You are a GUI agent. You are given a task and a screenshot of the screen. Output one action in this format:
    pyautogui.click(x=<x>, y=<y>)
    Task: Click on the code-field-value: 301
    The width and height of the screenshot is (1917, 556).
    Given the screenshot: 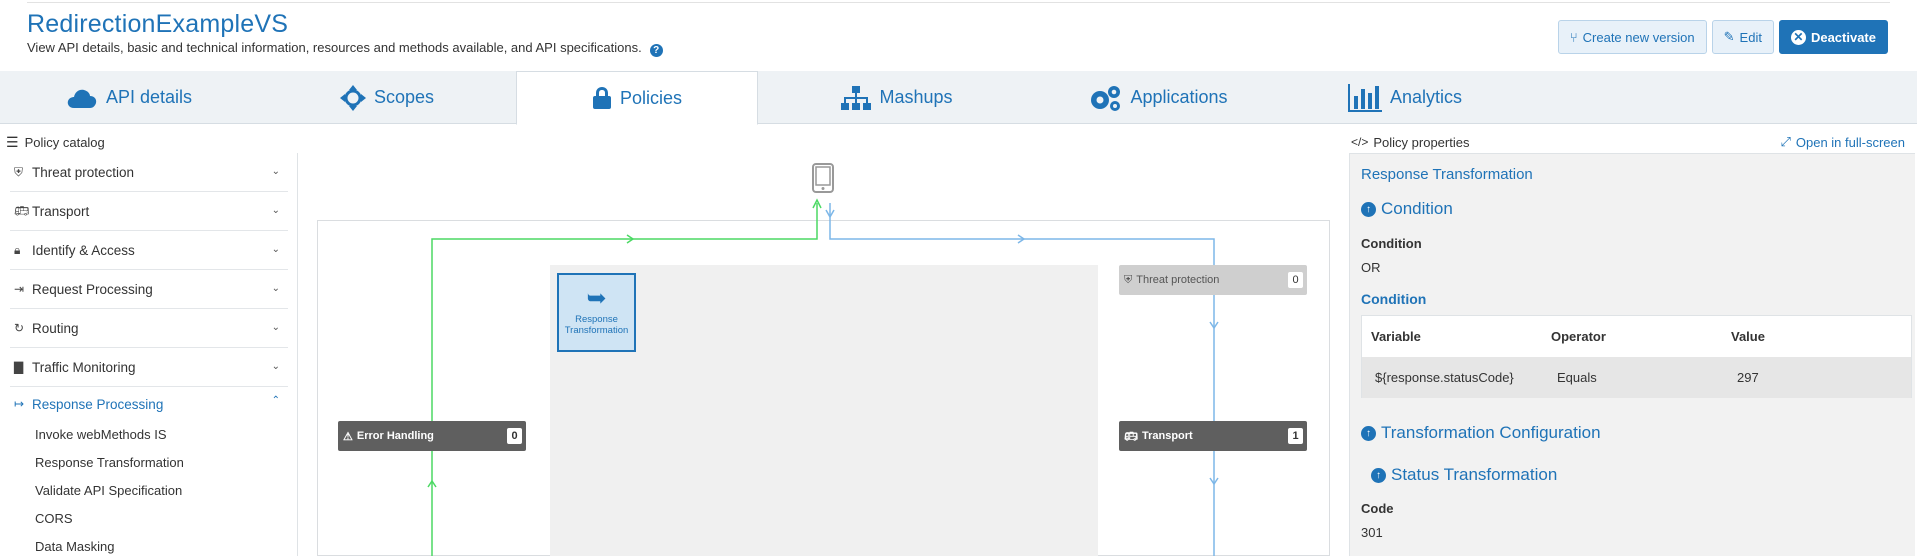 What is the action you would take?
    pyautogui.click(x=1372, y=532)
    